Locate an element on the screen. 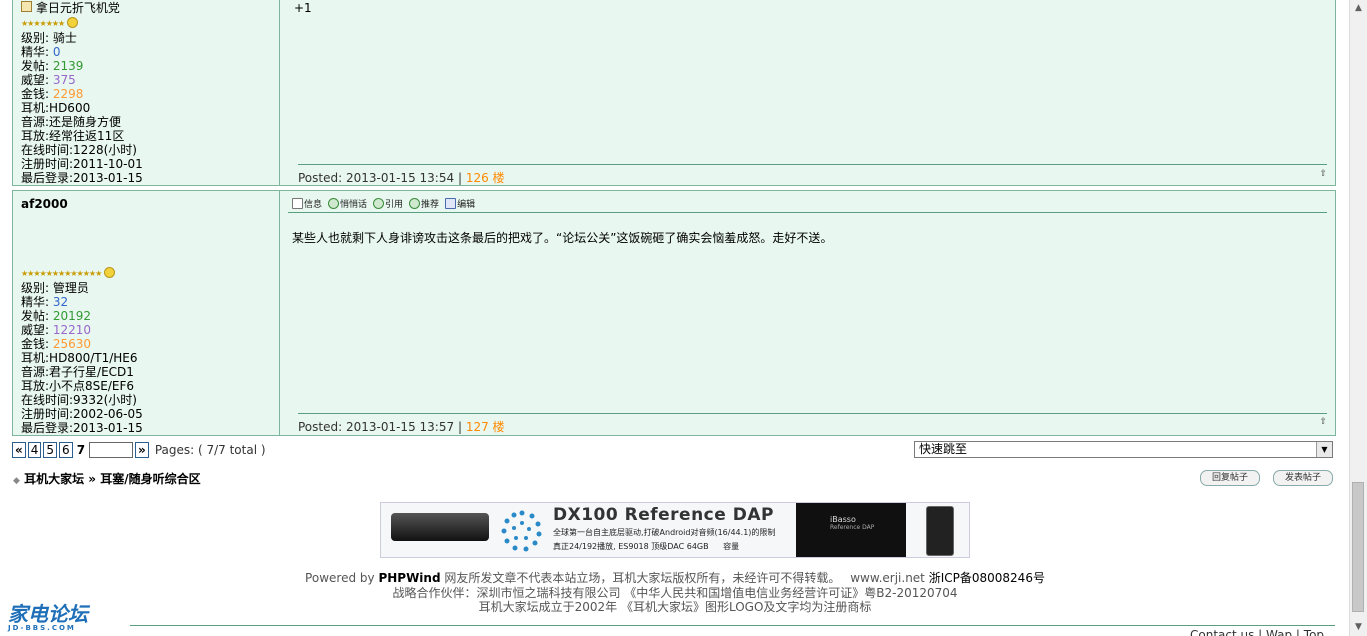 The height and width of the screenshot is (636, 1367). posts-value: 20192 is located at coordinates (72, 316).